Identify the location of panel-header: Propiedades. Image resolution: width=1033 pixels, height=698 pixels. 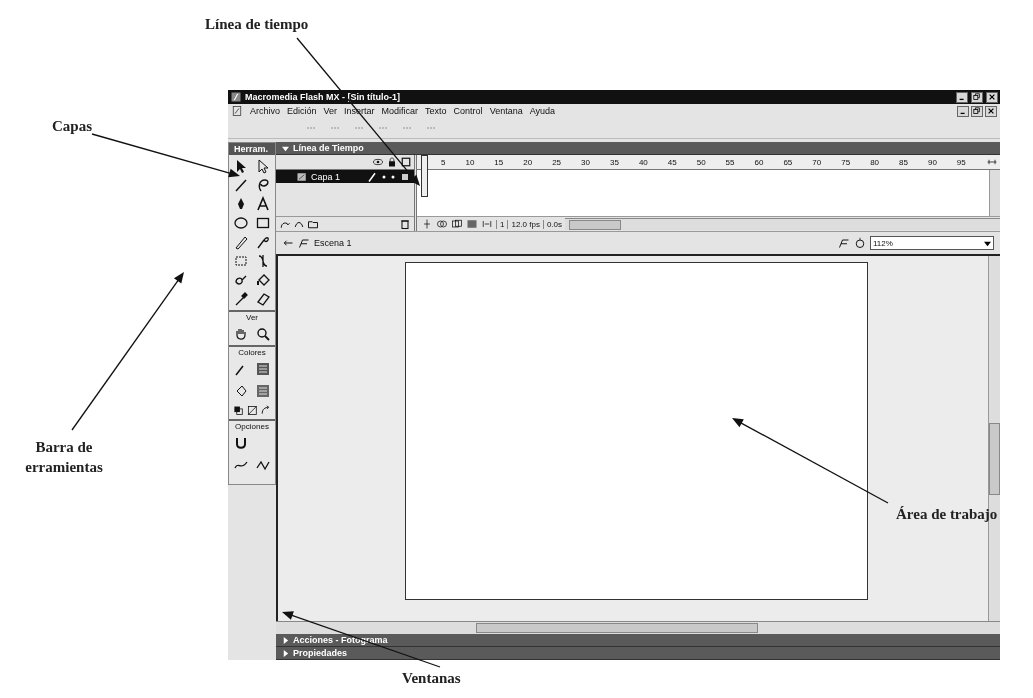
(638, 653).